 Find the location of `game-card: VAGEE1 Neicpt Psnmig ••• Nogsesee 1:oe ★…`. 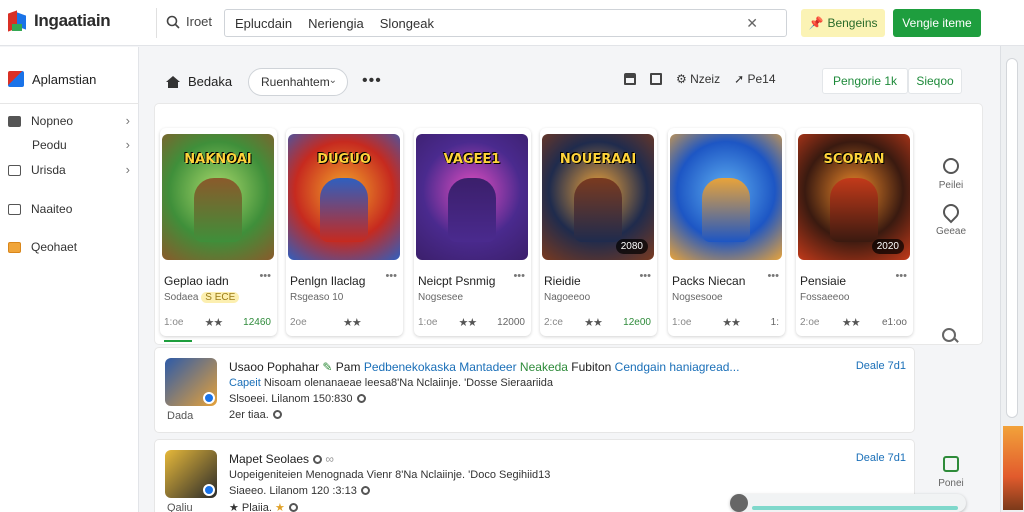

game-card: VAGEE1 Neicpt Psnmig ••• Nogsesee 1:oe ★… is located at coordinates (472, 232).